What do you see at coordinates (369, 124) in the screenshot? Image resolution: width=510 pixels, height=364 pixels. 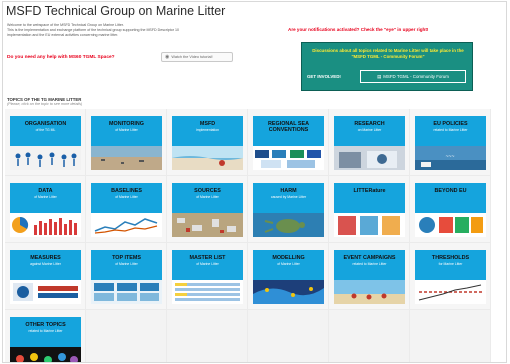 I see `topic-title: RESEARCH` at bounding box center [369, 124].